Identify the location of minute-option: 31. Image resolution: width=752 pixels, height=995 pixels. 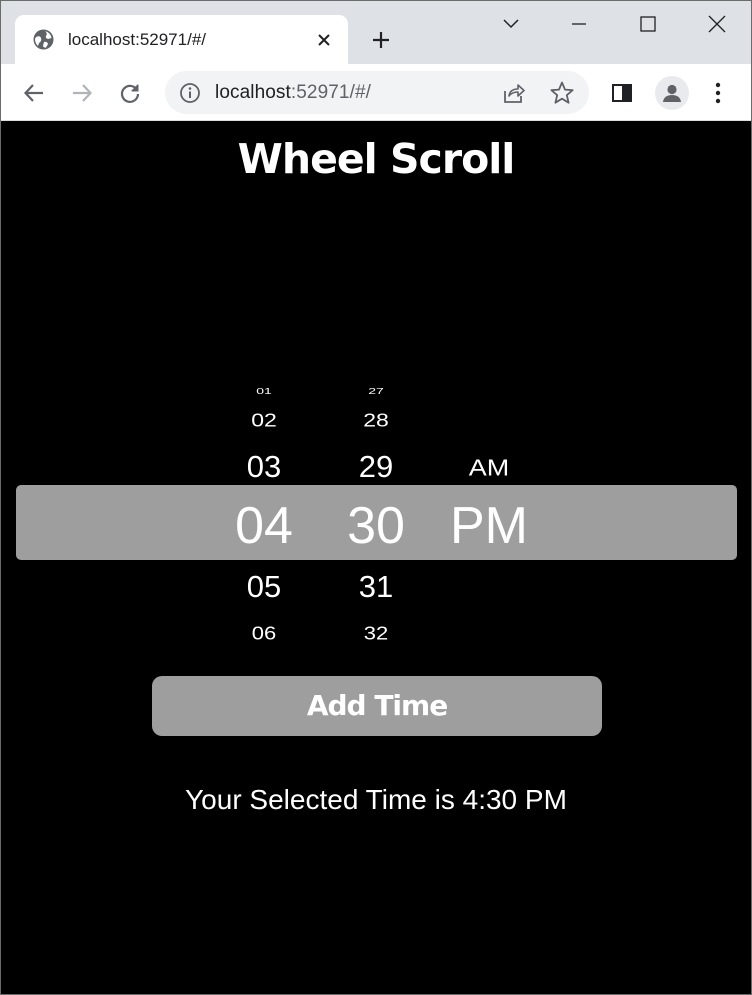
(376, 587).